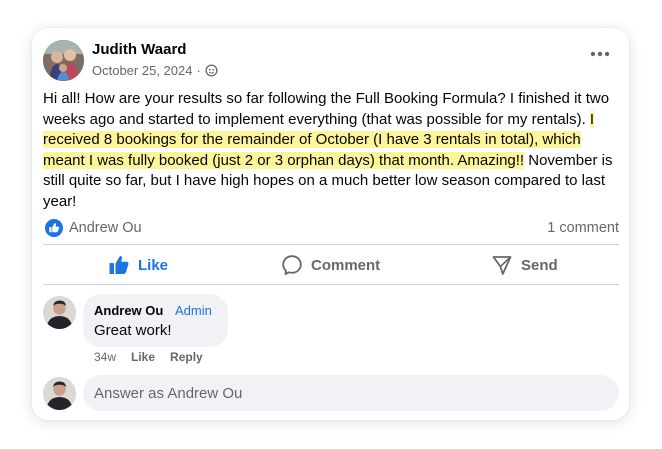 The height and width of the screenshot is (449, 662). What do you see at coordinates (600, 54) in the screenshot?
I see `more-options-icon` at bounding box center [600, 54].